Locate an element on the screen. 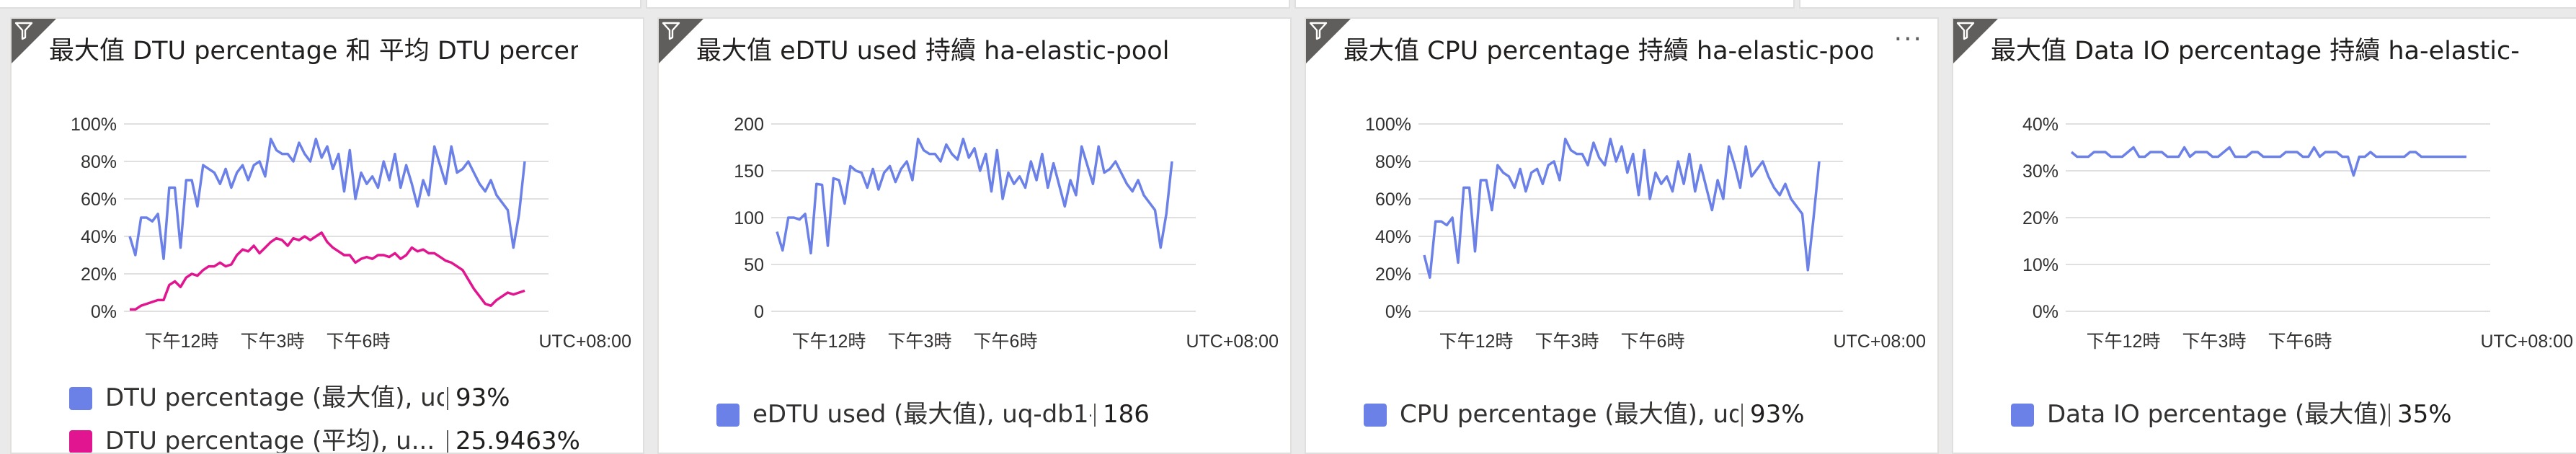 The width and height of the screenshot is (2576, 454). legend-item: Data IO percentage (最大值), u... 35% is located at coordinates (2264, 414).